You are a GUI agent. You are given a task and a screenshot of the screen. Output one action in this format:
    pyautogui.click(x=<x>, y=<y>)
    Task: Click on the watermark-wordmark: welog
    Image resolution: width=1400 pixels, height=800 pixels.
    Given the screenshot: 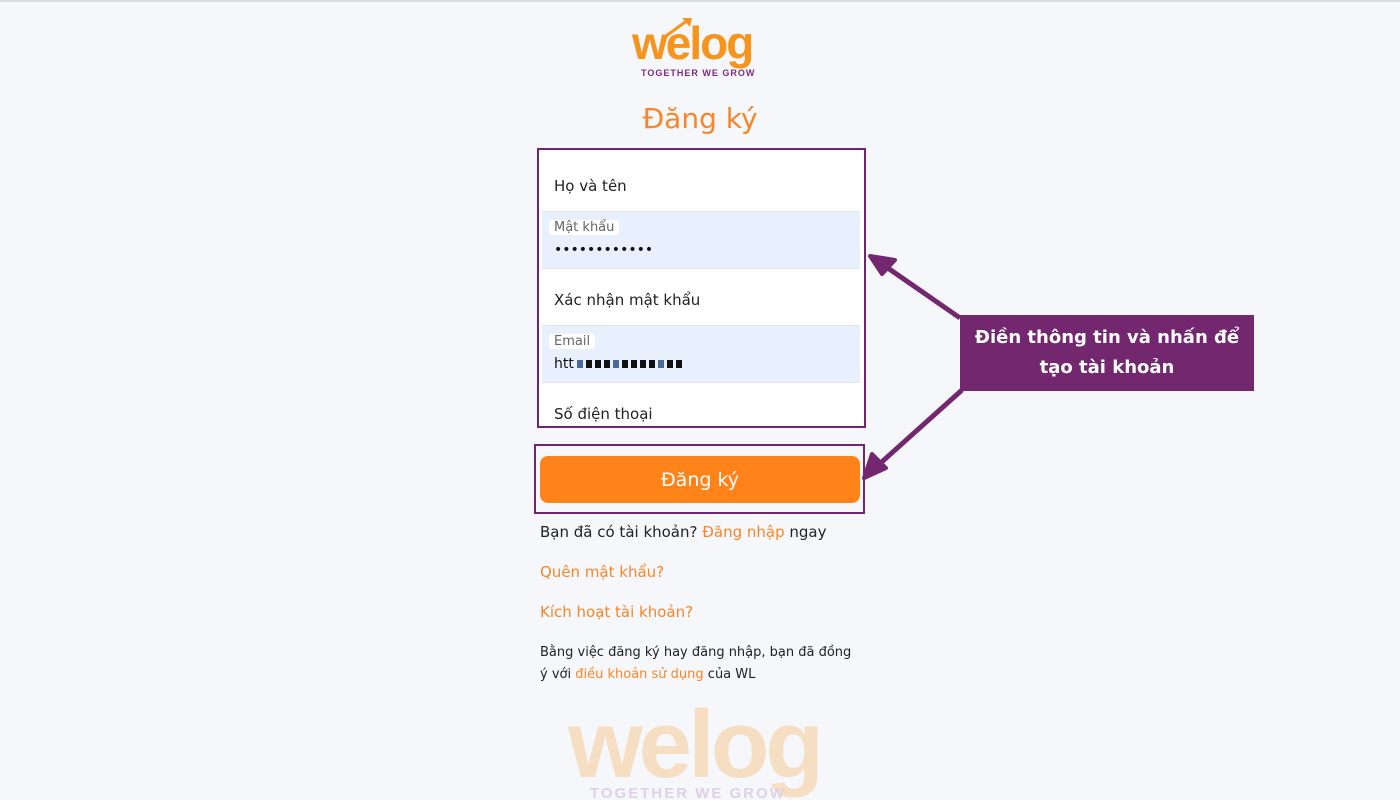 What is the action you would take?
    pyautogui.click(x=696, y=744)
    